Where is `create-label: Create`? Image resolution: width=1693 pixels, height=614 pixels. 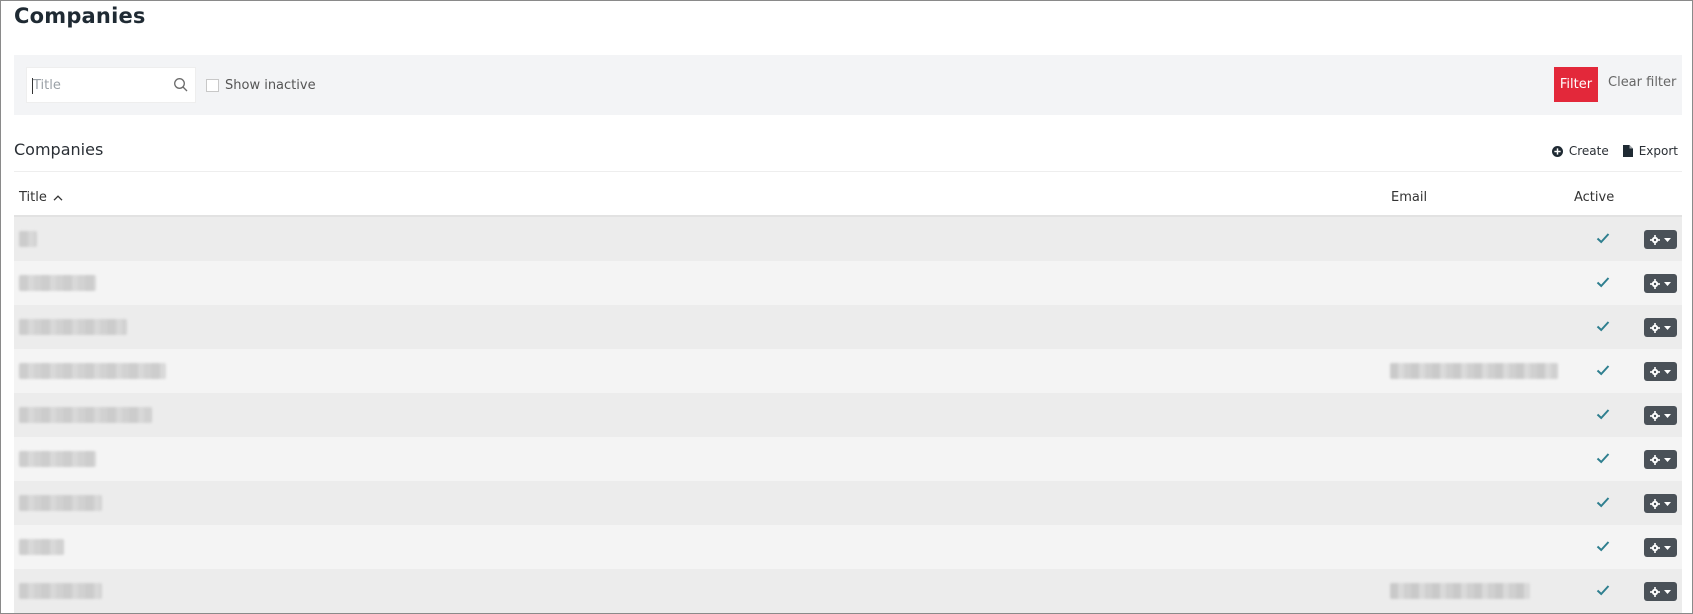
create-label: Create is located at coordinates (1588, 151).